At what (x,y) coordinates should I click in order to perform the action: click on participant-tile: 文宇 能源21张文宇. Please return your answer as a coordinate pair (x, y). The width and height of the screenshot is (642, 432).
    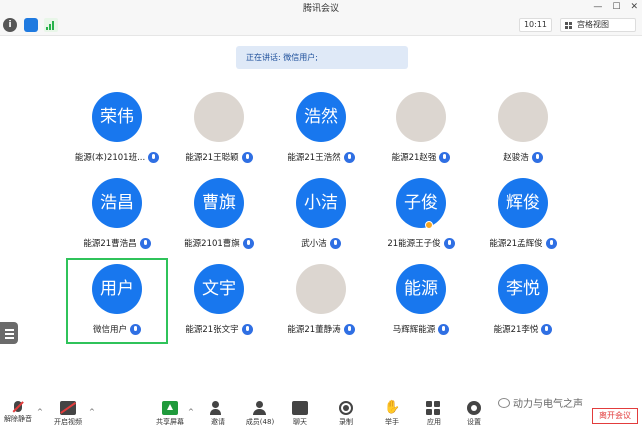
    Looking at the image, I should click on (219, 301).